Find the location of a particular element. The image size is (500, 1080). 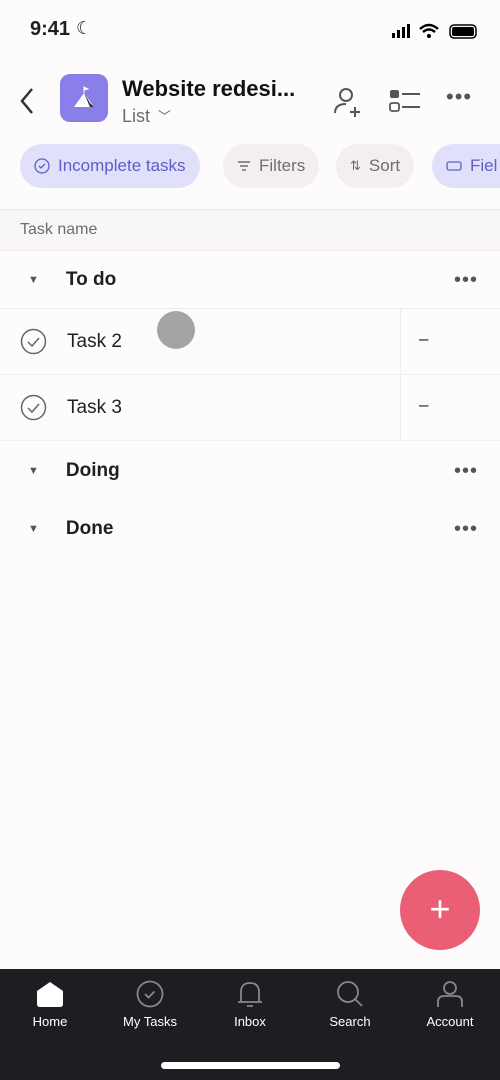

project-icon is located at coordinates (84, 98).